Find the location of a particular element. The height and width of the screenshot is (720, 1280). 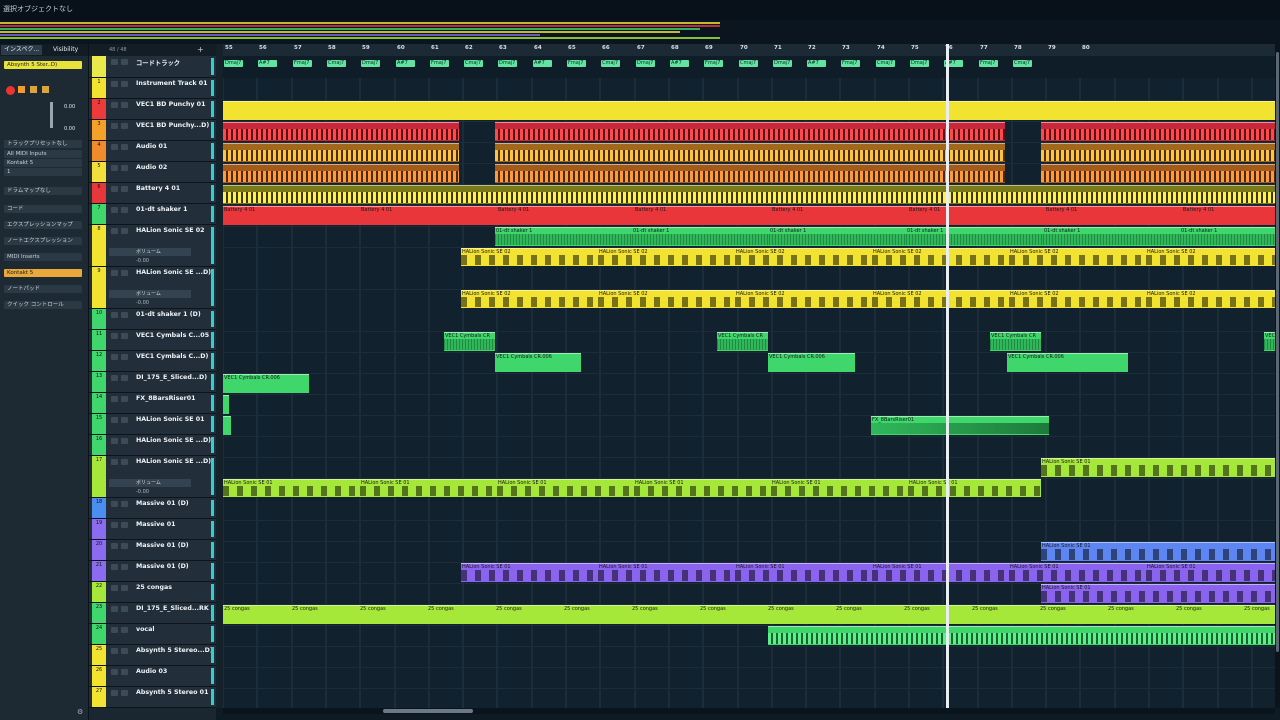

track-header: 16 HALion Sonic SE ...D) is located at coordinates (152, 445).